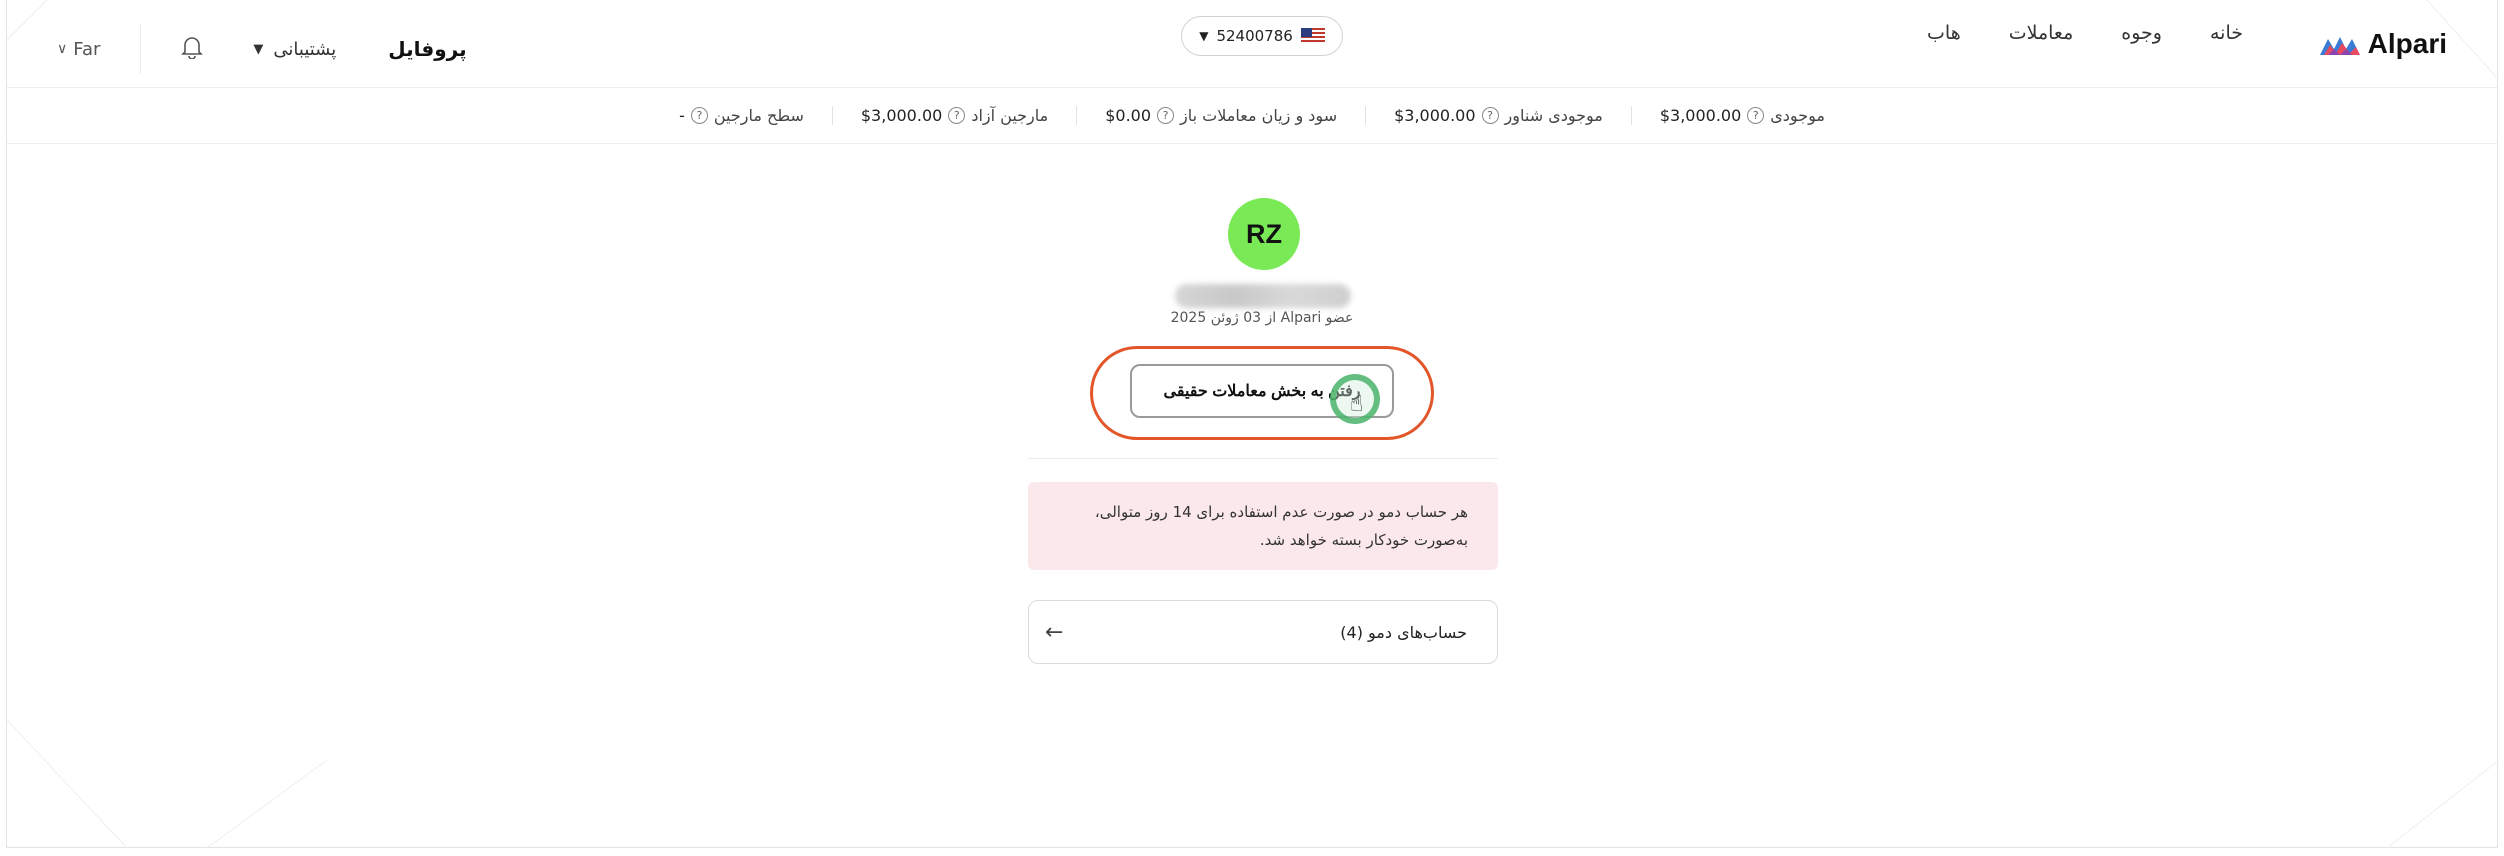  I want to click on nav-item-home: خانه, so click(2226, 33).